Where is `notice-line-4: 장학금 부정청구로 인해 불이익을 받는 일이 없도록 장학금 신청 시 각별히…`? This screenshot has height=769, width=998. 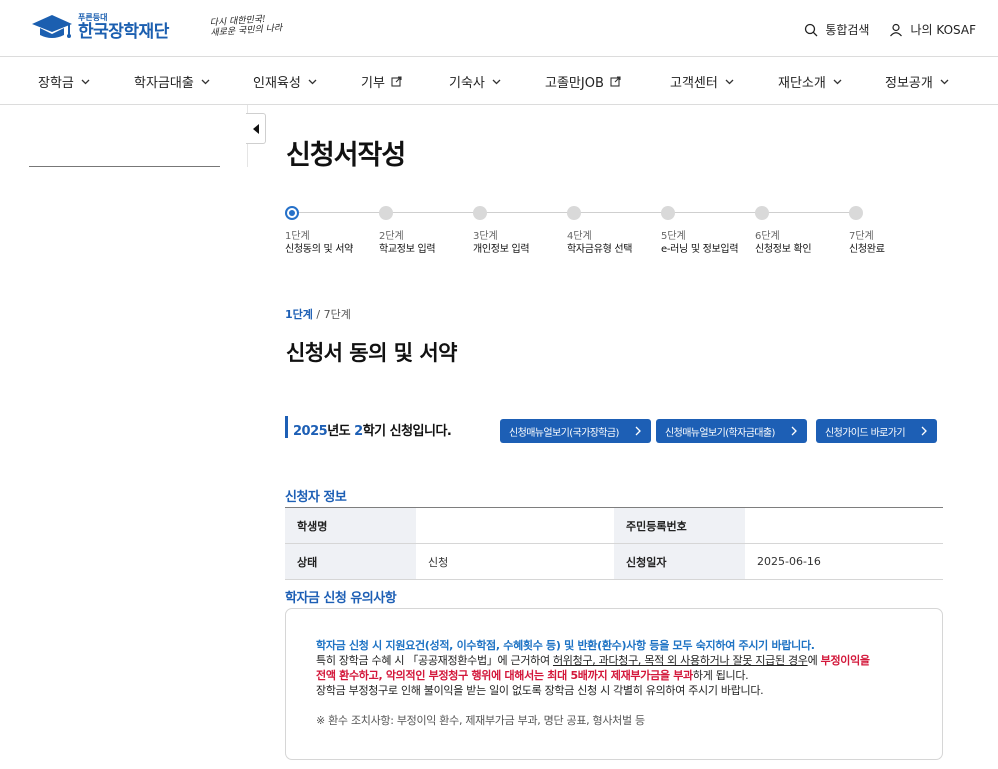 notice-line-4: 장학금 부정청구로 인해 불이익을 받는 일이 없도록 장학금 신청 시 각별히… is located at coordinates (540, 690).